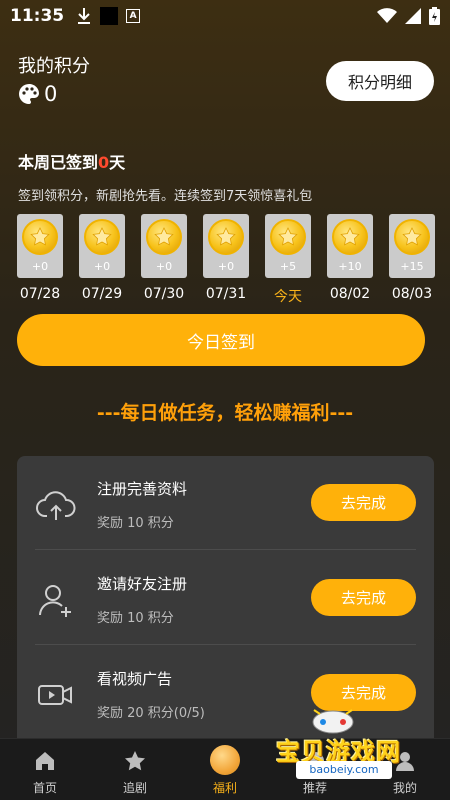 This screenshot has width=450, height=800. Describe the element at coordinates (40, 294) in the screenshot. I see `day-date: 07/28` at that location.